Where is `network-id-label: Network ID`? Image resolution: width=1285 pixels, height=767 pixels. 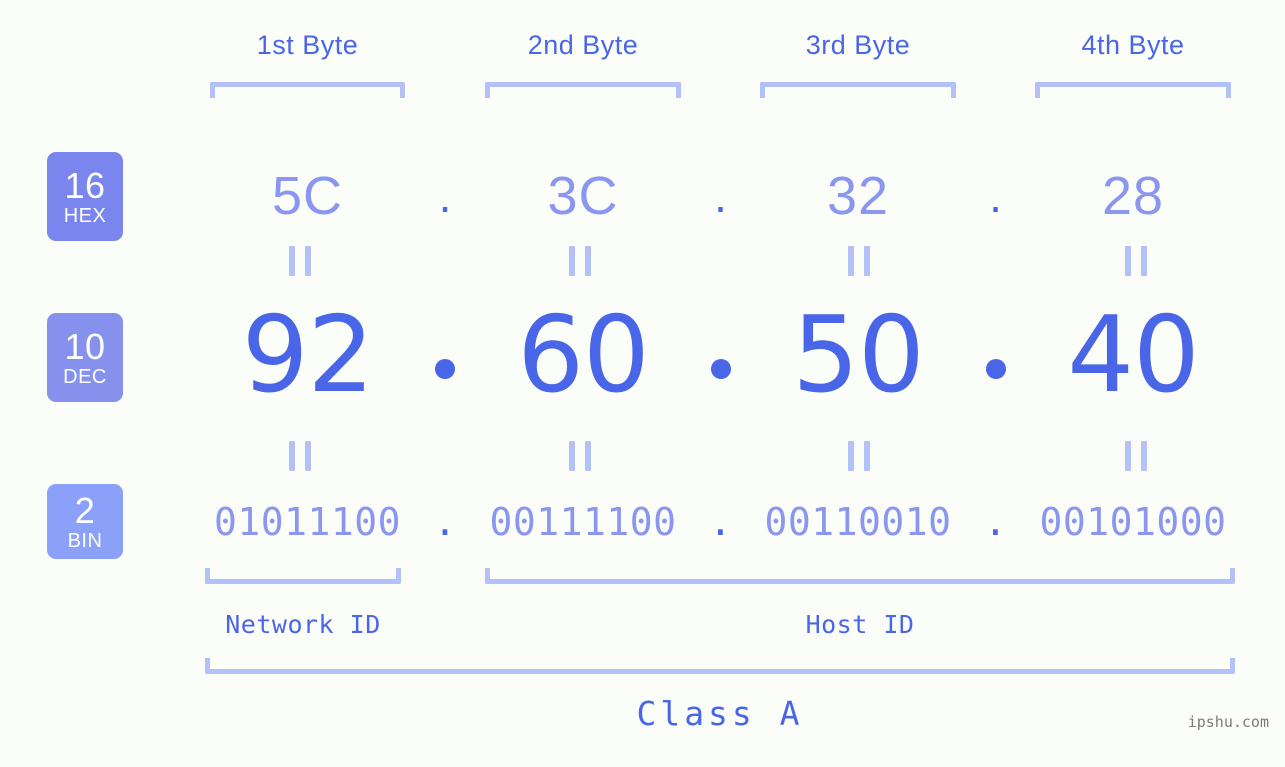 network-id-label: Network ID is located at coordinates (303, 624).